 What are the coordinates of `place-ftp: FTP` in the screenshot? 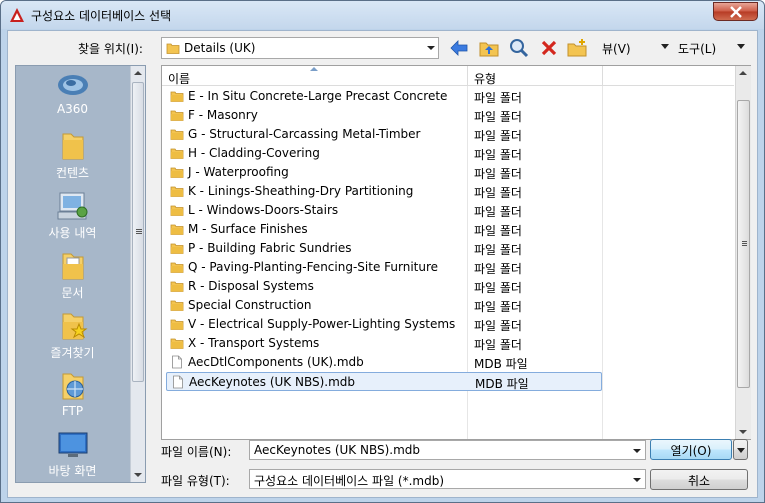 It's located at (72, 394).